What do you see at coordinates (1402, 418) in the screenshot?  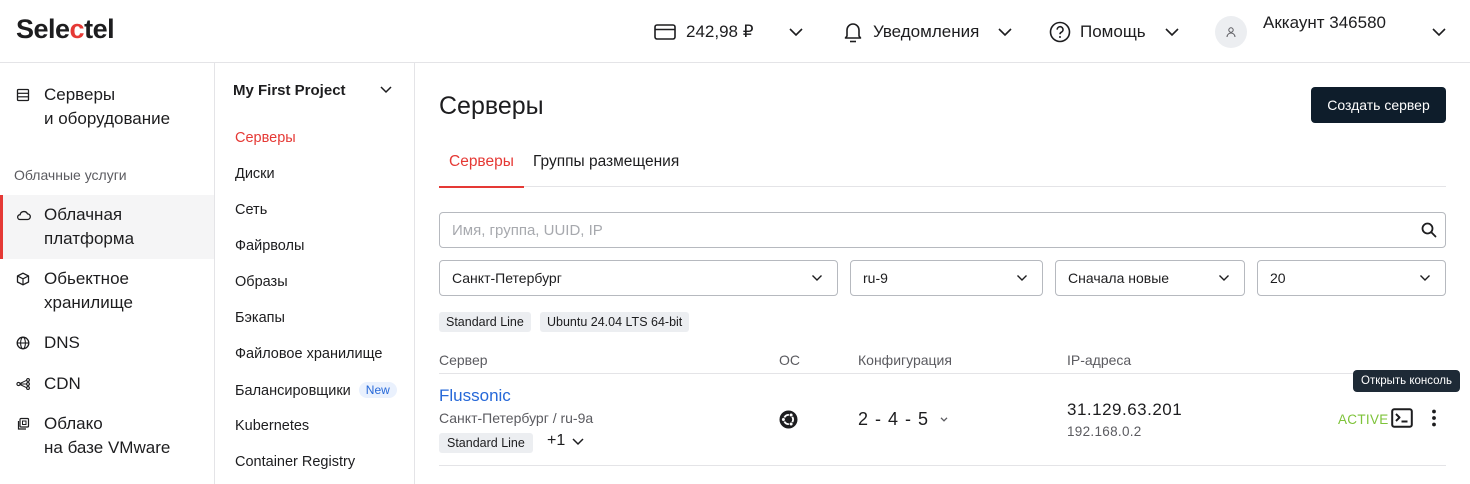 I see `console-icon` at bounding box center [1402, 418].